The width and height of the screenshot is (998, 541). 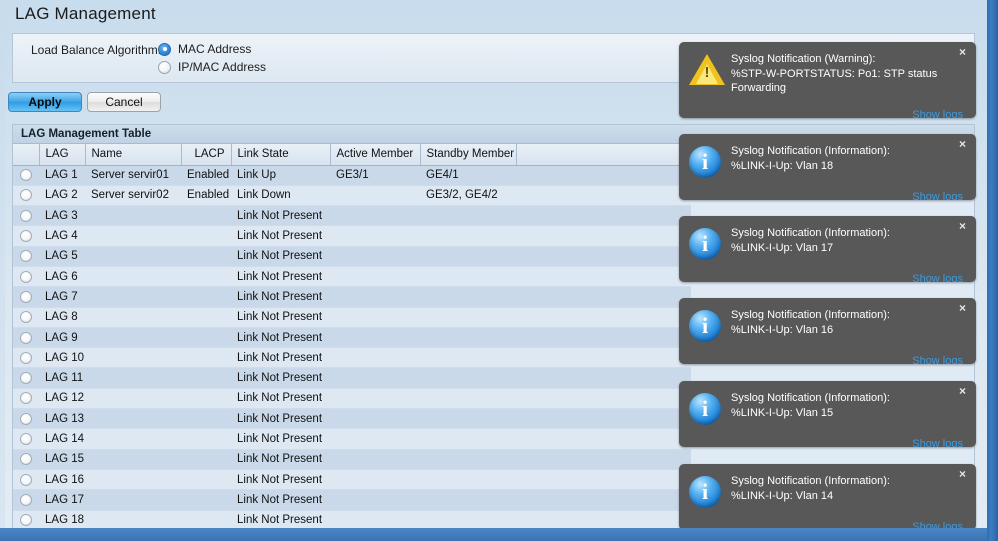 What do you see at coordinates (782, 247) in the screenshot?
I see `notification-line: %LINK-I-Up: Vlan 17` at bounding box center [782, 247].